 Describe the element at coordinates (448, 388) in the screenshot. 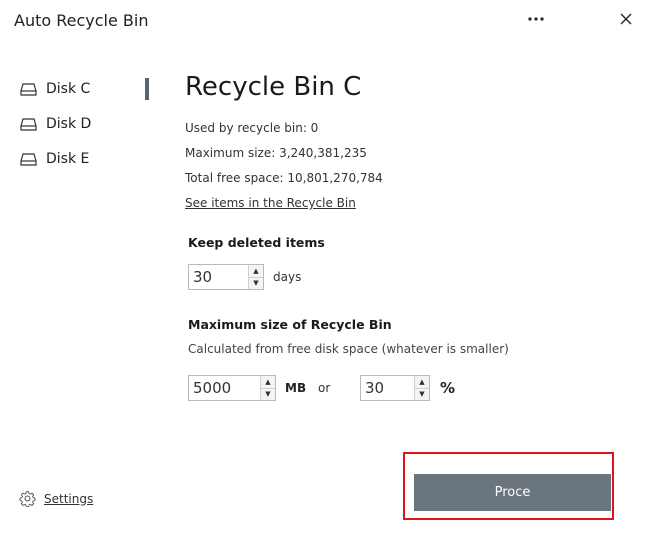

I see `percent-unit: %` at that location.